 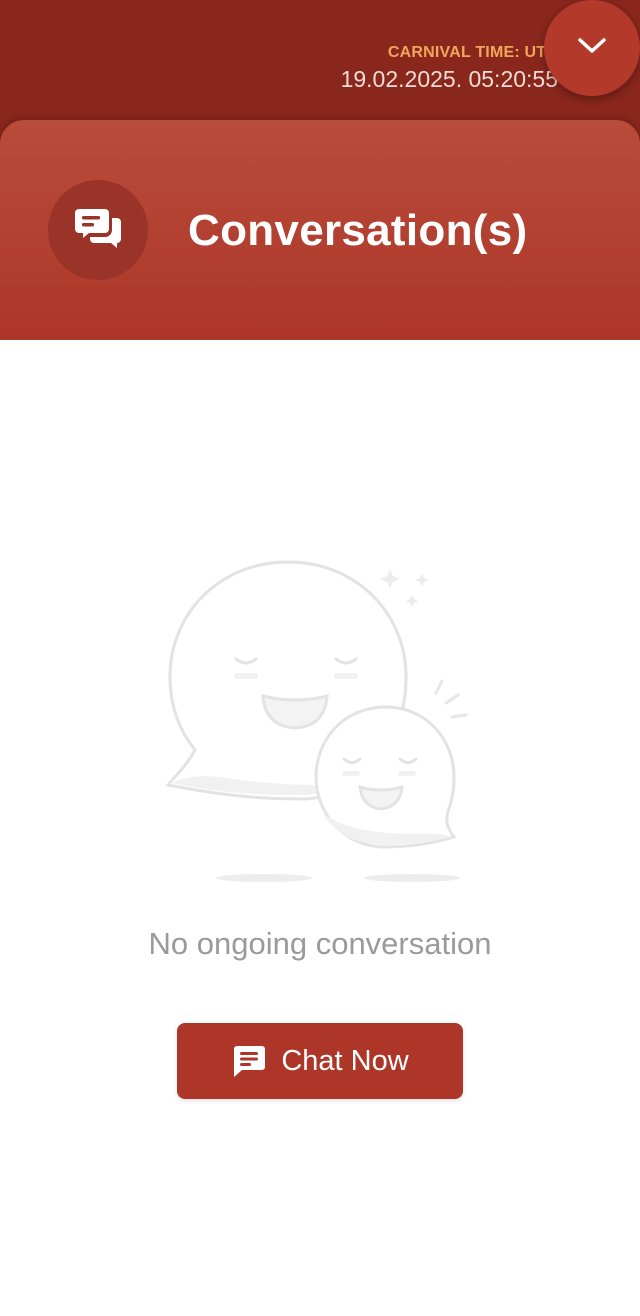 What do you see at coordinates (320, 943) in the screenshot?
I see `empty-state-message: No ongoing conversation` at bounding box center [320, 943].